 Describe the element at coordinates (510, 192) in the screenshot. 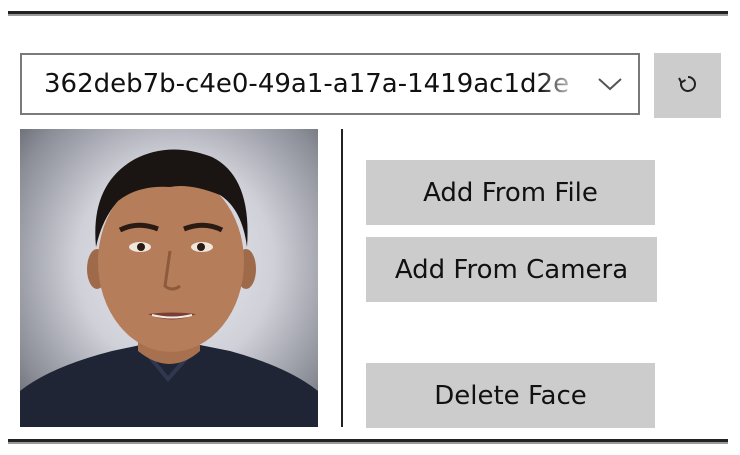

I see `add-from-file-button: Add From File` at that location.